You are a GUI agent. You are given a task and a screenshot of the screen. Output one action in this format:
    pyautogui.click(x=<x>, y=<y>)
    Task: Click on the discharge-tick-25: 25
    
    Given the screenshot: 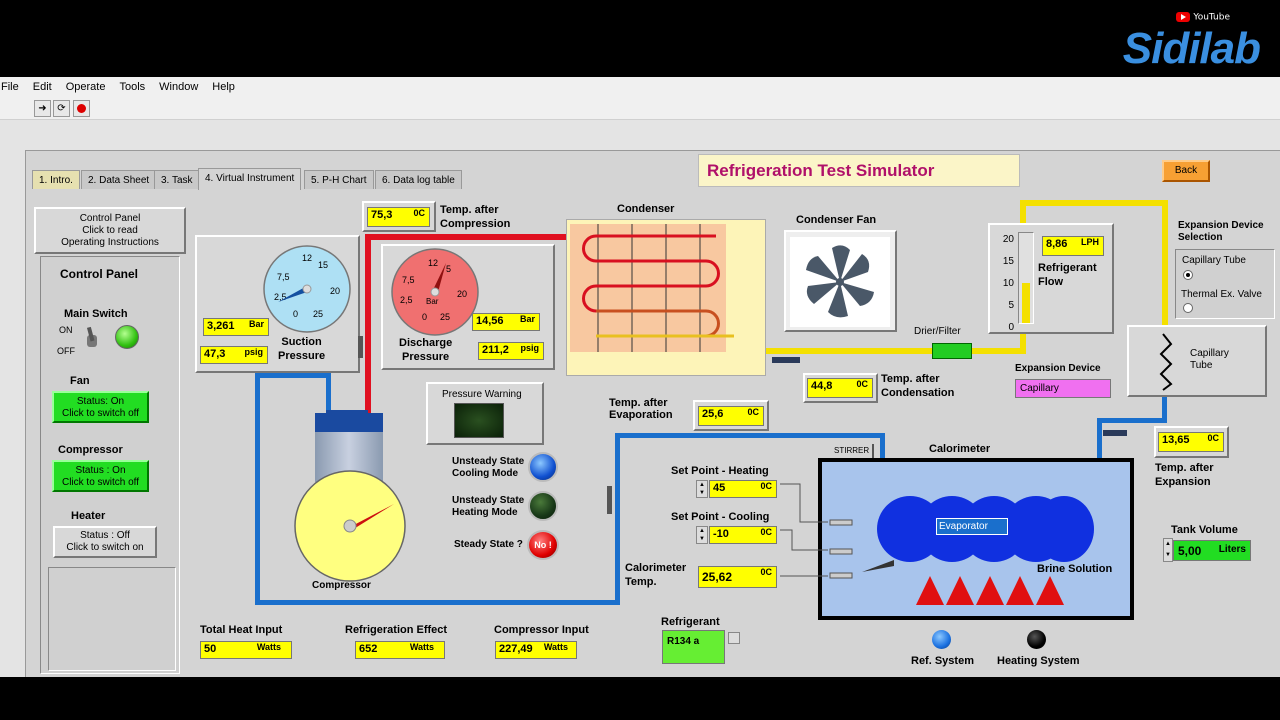 What is the action you would take?
    pyautogui.click(x=445, y=317)
    